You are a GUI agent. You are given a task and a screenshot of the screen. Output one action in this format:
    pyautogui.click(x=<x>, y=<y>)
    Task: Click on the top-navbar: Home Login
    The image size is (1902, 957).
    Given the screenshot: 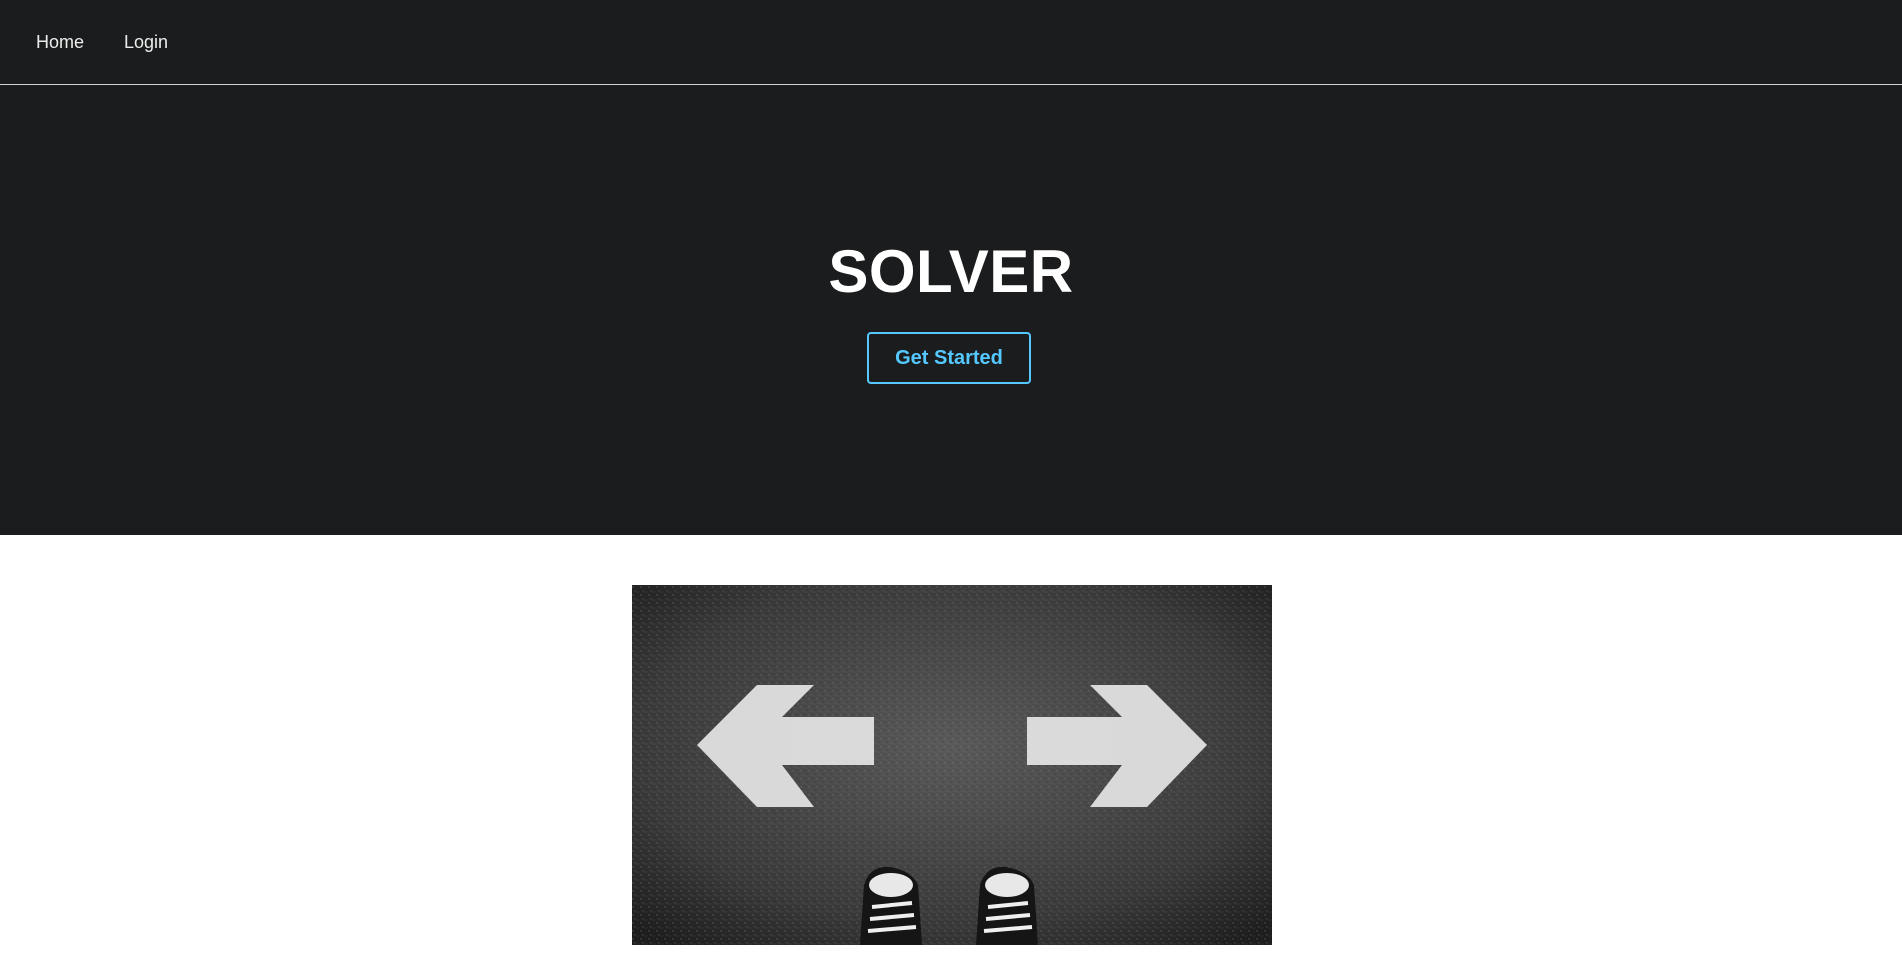 What is the action you would take?
    pyautogui.click(x=951, y=42)
    